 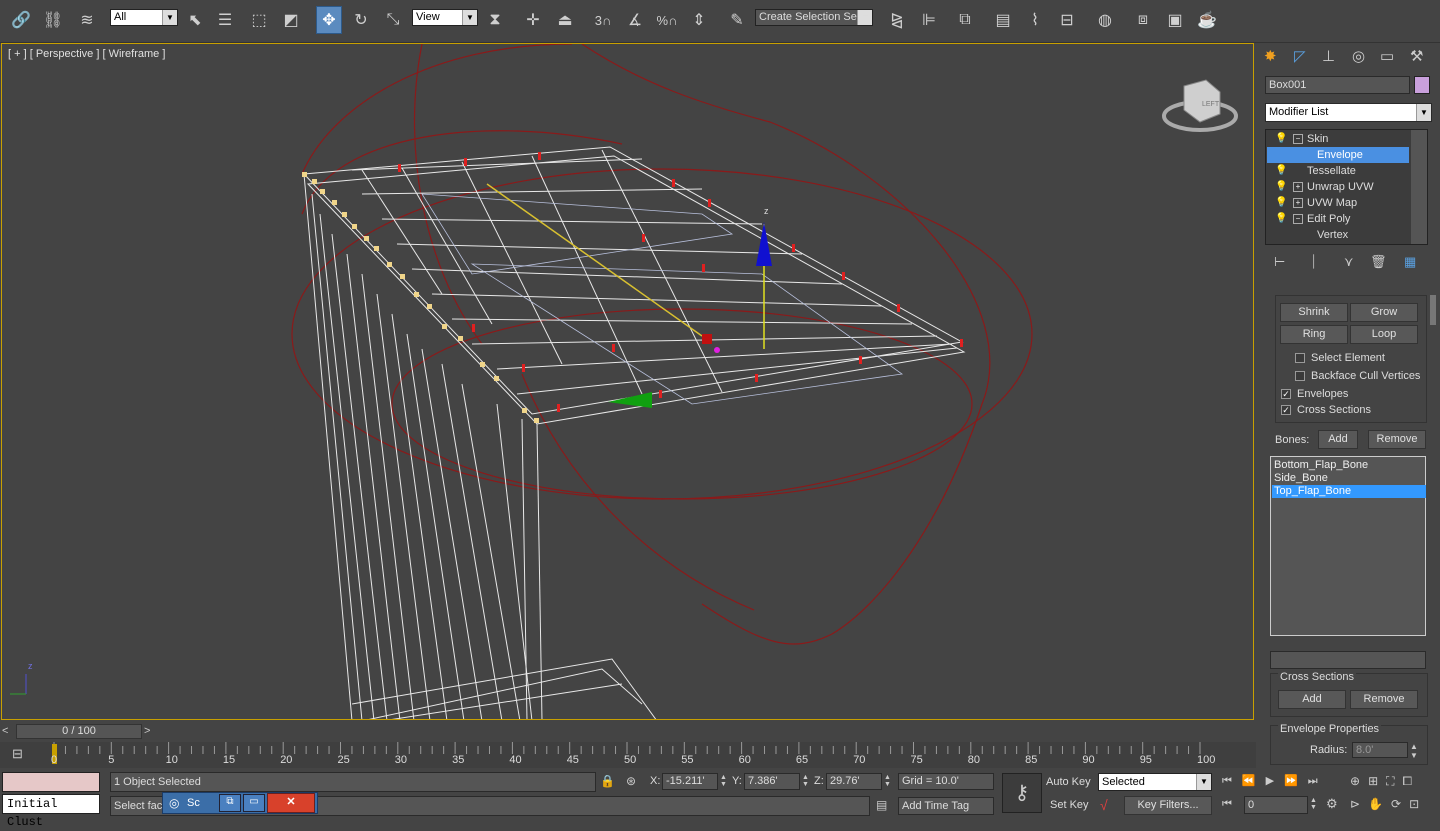 What do you see at coordinates (79, 731) in the screenshot?
I see `time-slider-thumb: 0 / 100` at bounding box center [79, 731].